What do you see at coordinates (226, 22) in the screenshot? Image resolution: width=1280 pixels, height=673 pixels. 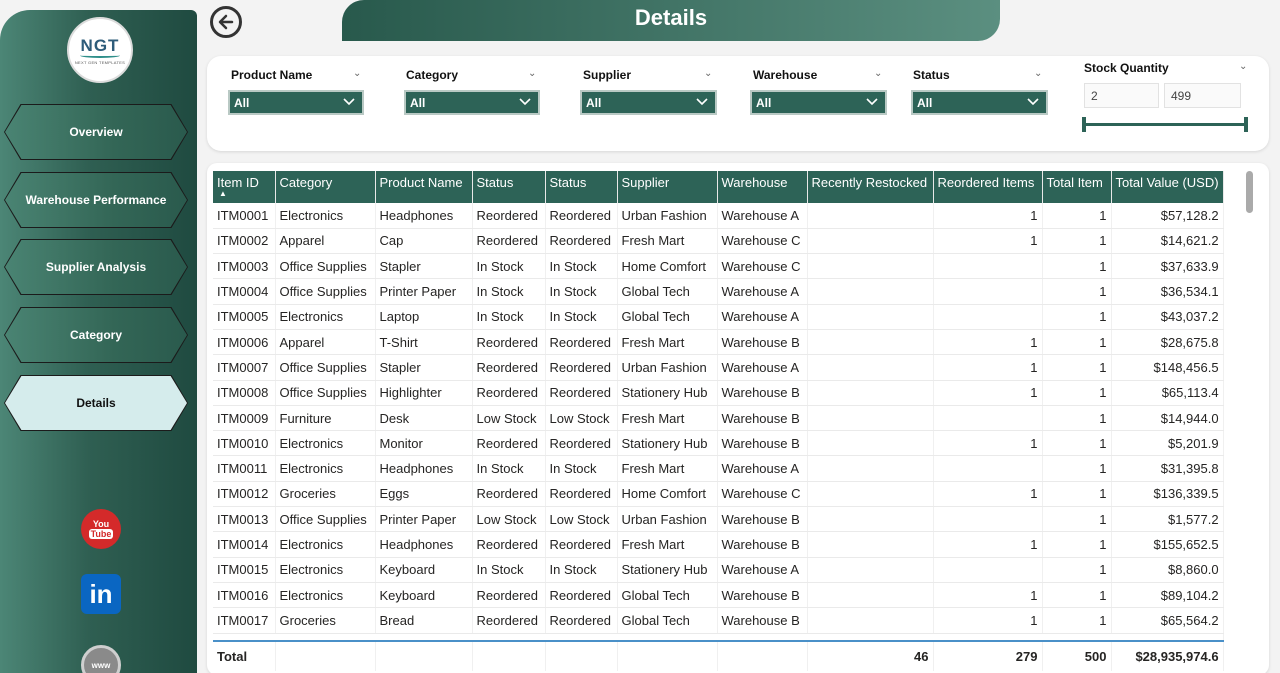 I see `back-button` at bounding box center [226, 22].